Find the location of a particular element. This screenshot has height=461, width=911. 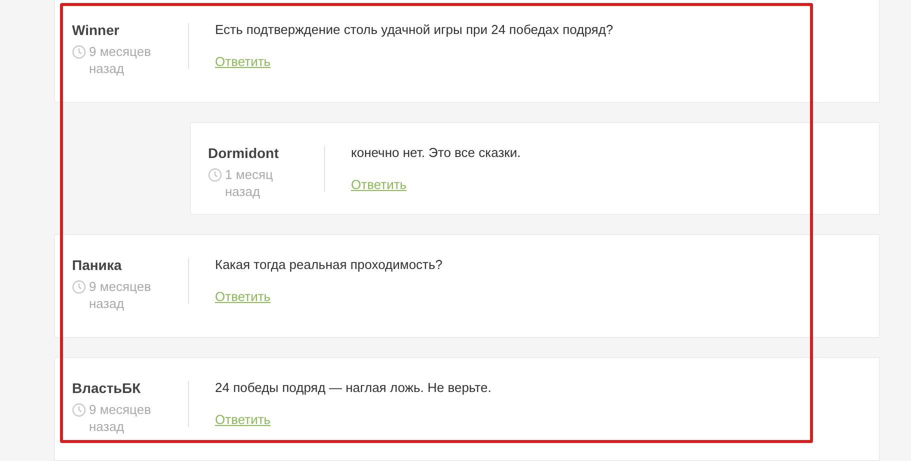

comment-text: 24 победы подряд — наглая ложь. Не верьте. is located at coordinates (353, 388).